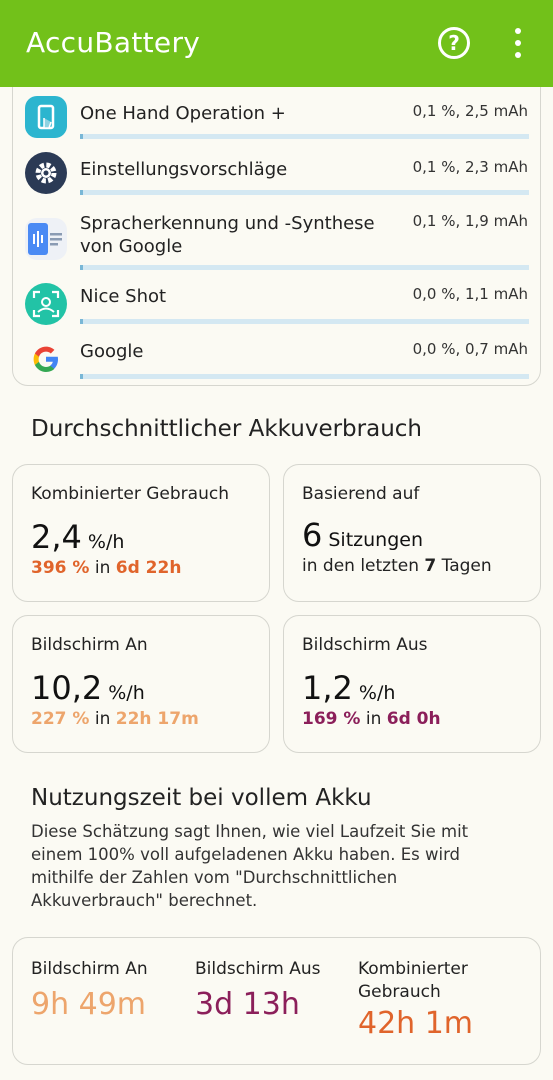 This screenshot has height=1080, width=553. What do you see at coordinates (361, 494) in the screenshot?
I see `stat-label: Basierend auf` at bounding box center [361, 494].